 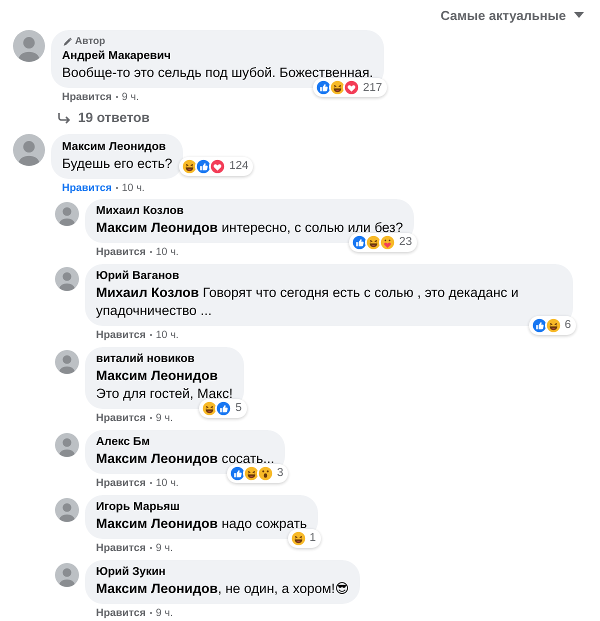 I want to click on author-name: Игорь Марьяш, so click(x=201, y=507).